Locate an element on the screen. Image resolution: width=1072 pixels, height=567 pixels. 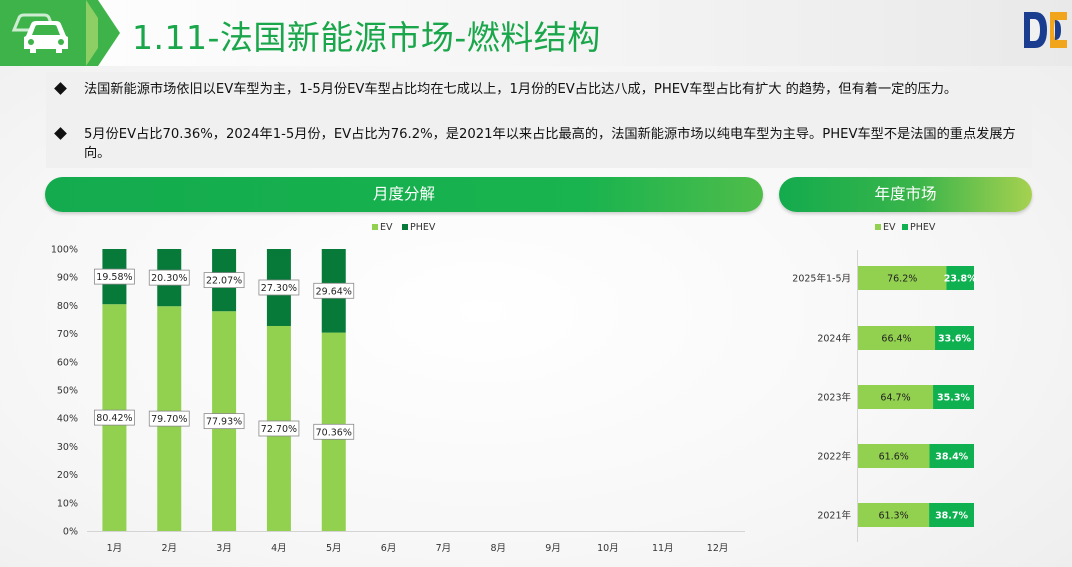
y-tick-label: 30% is located at coordinates (67, 447).